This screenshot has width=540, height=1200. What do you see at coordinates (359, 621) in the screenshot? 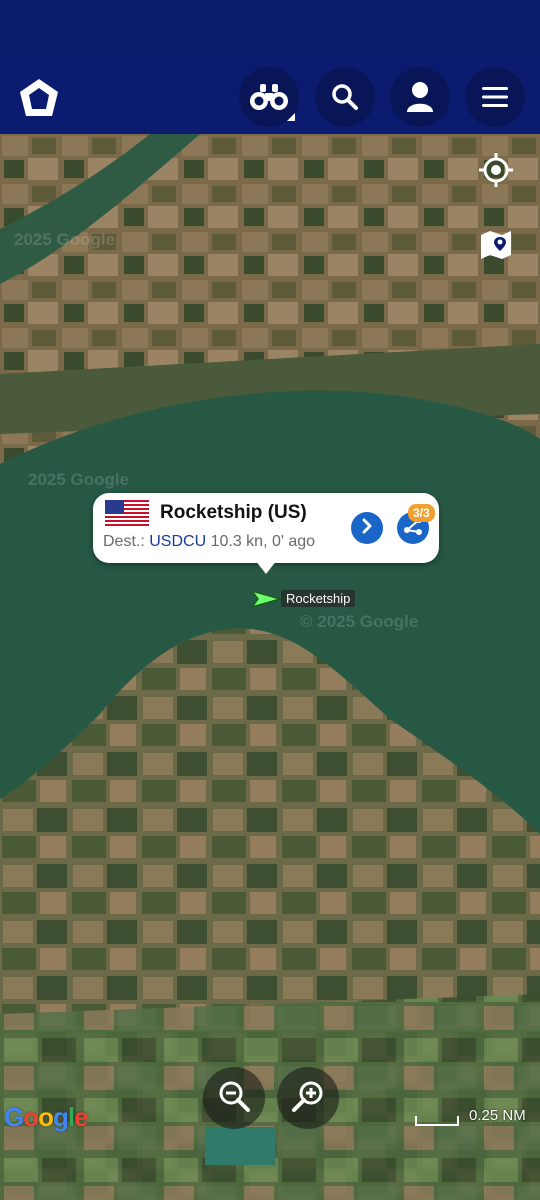
I see `map-watermark: © 2025 Google` at bounding box center [359, 621].